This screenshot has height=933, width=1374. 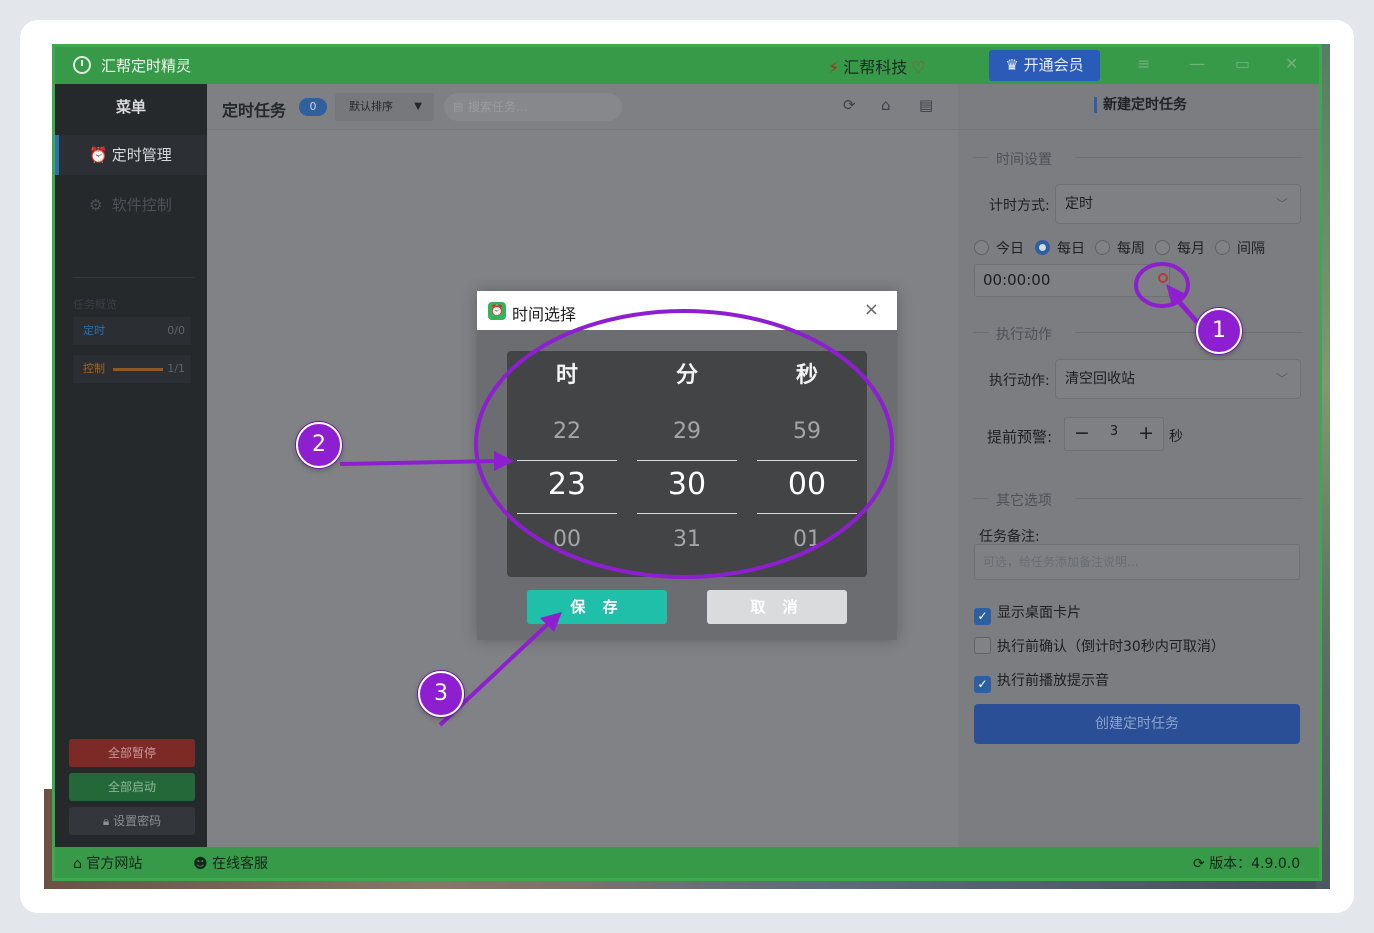 What do you see at coordinates (807, 539) in the screenshot?
I see `wheel-value: 01` at bounding box center [807, 539].